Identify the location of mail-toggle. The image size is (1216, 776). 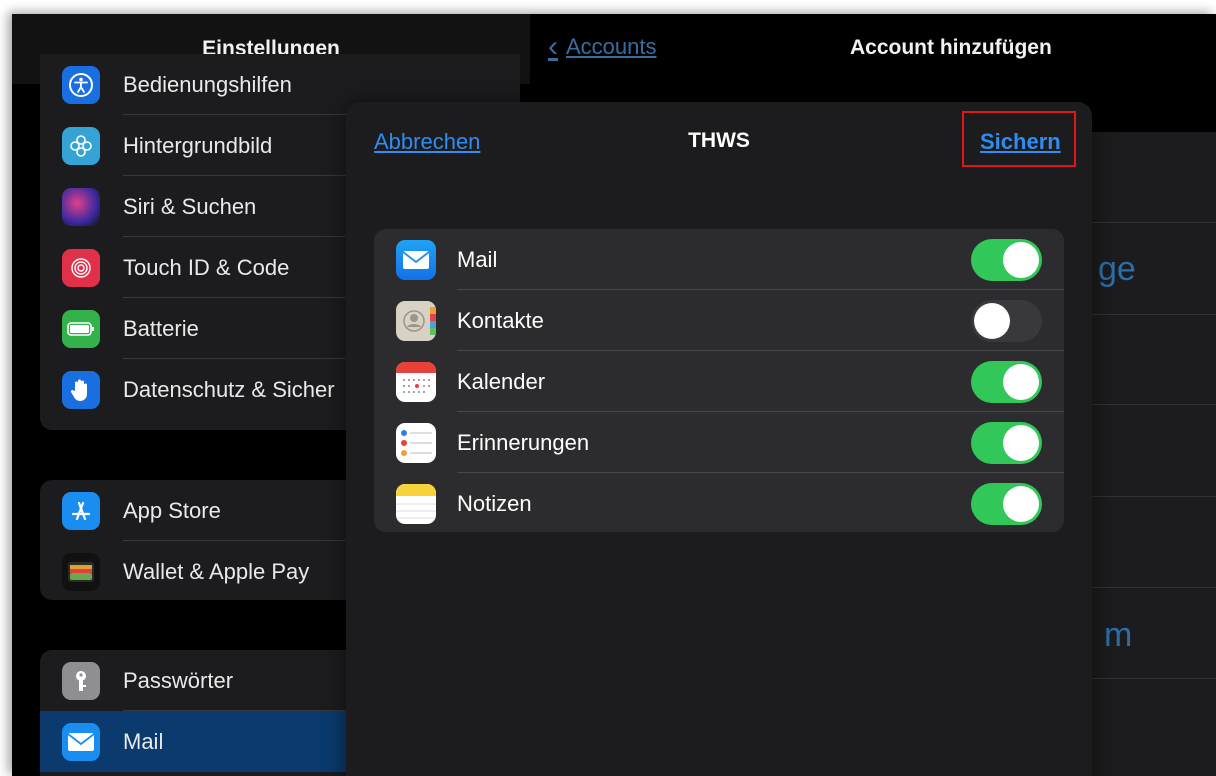
(1006, 260).